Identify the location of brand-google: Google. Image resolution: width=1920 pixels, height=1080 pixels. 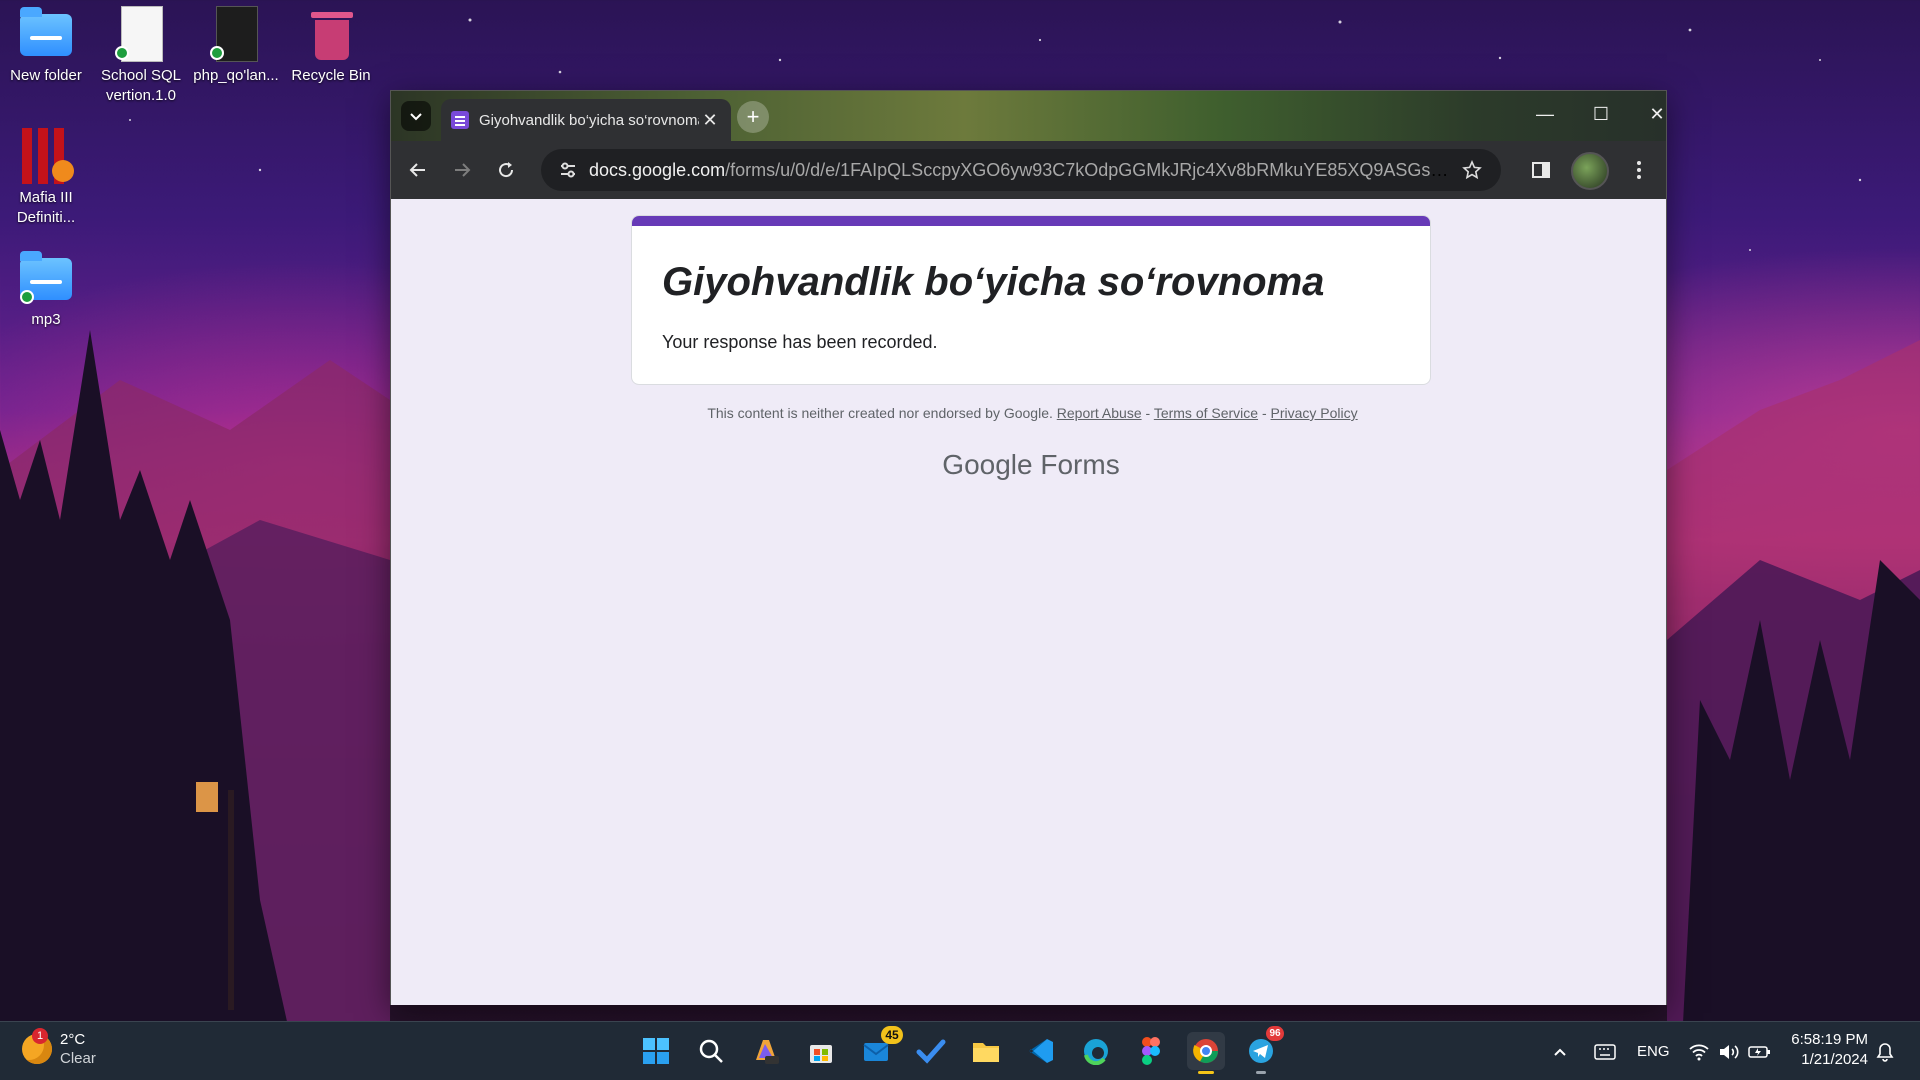
(987, 464).